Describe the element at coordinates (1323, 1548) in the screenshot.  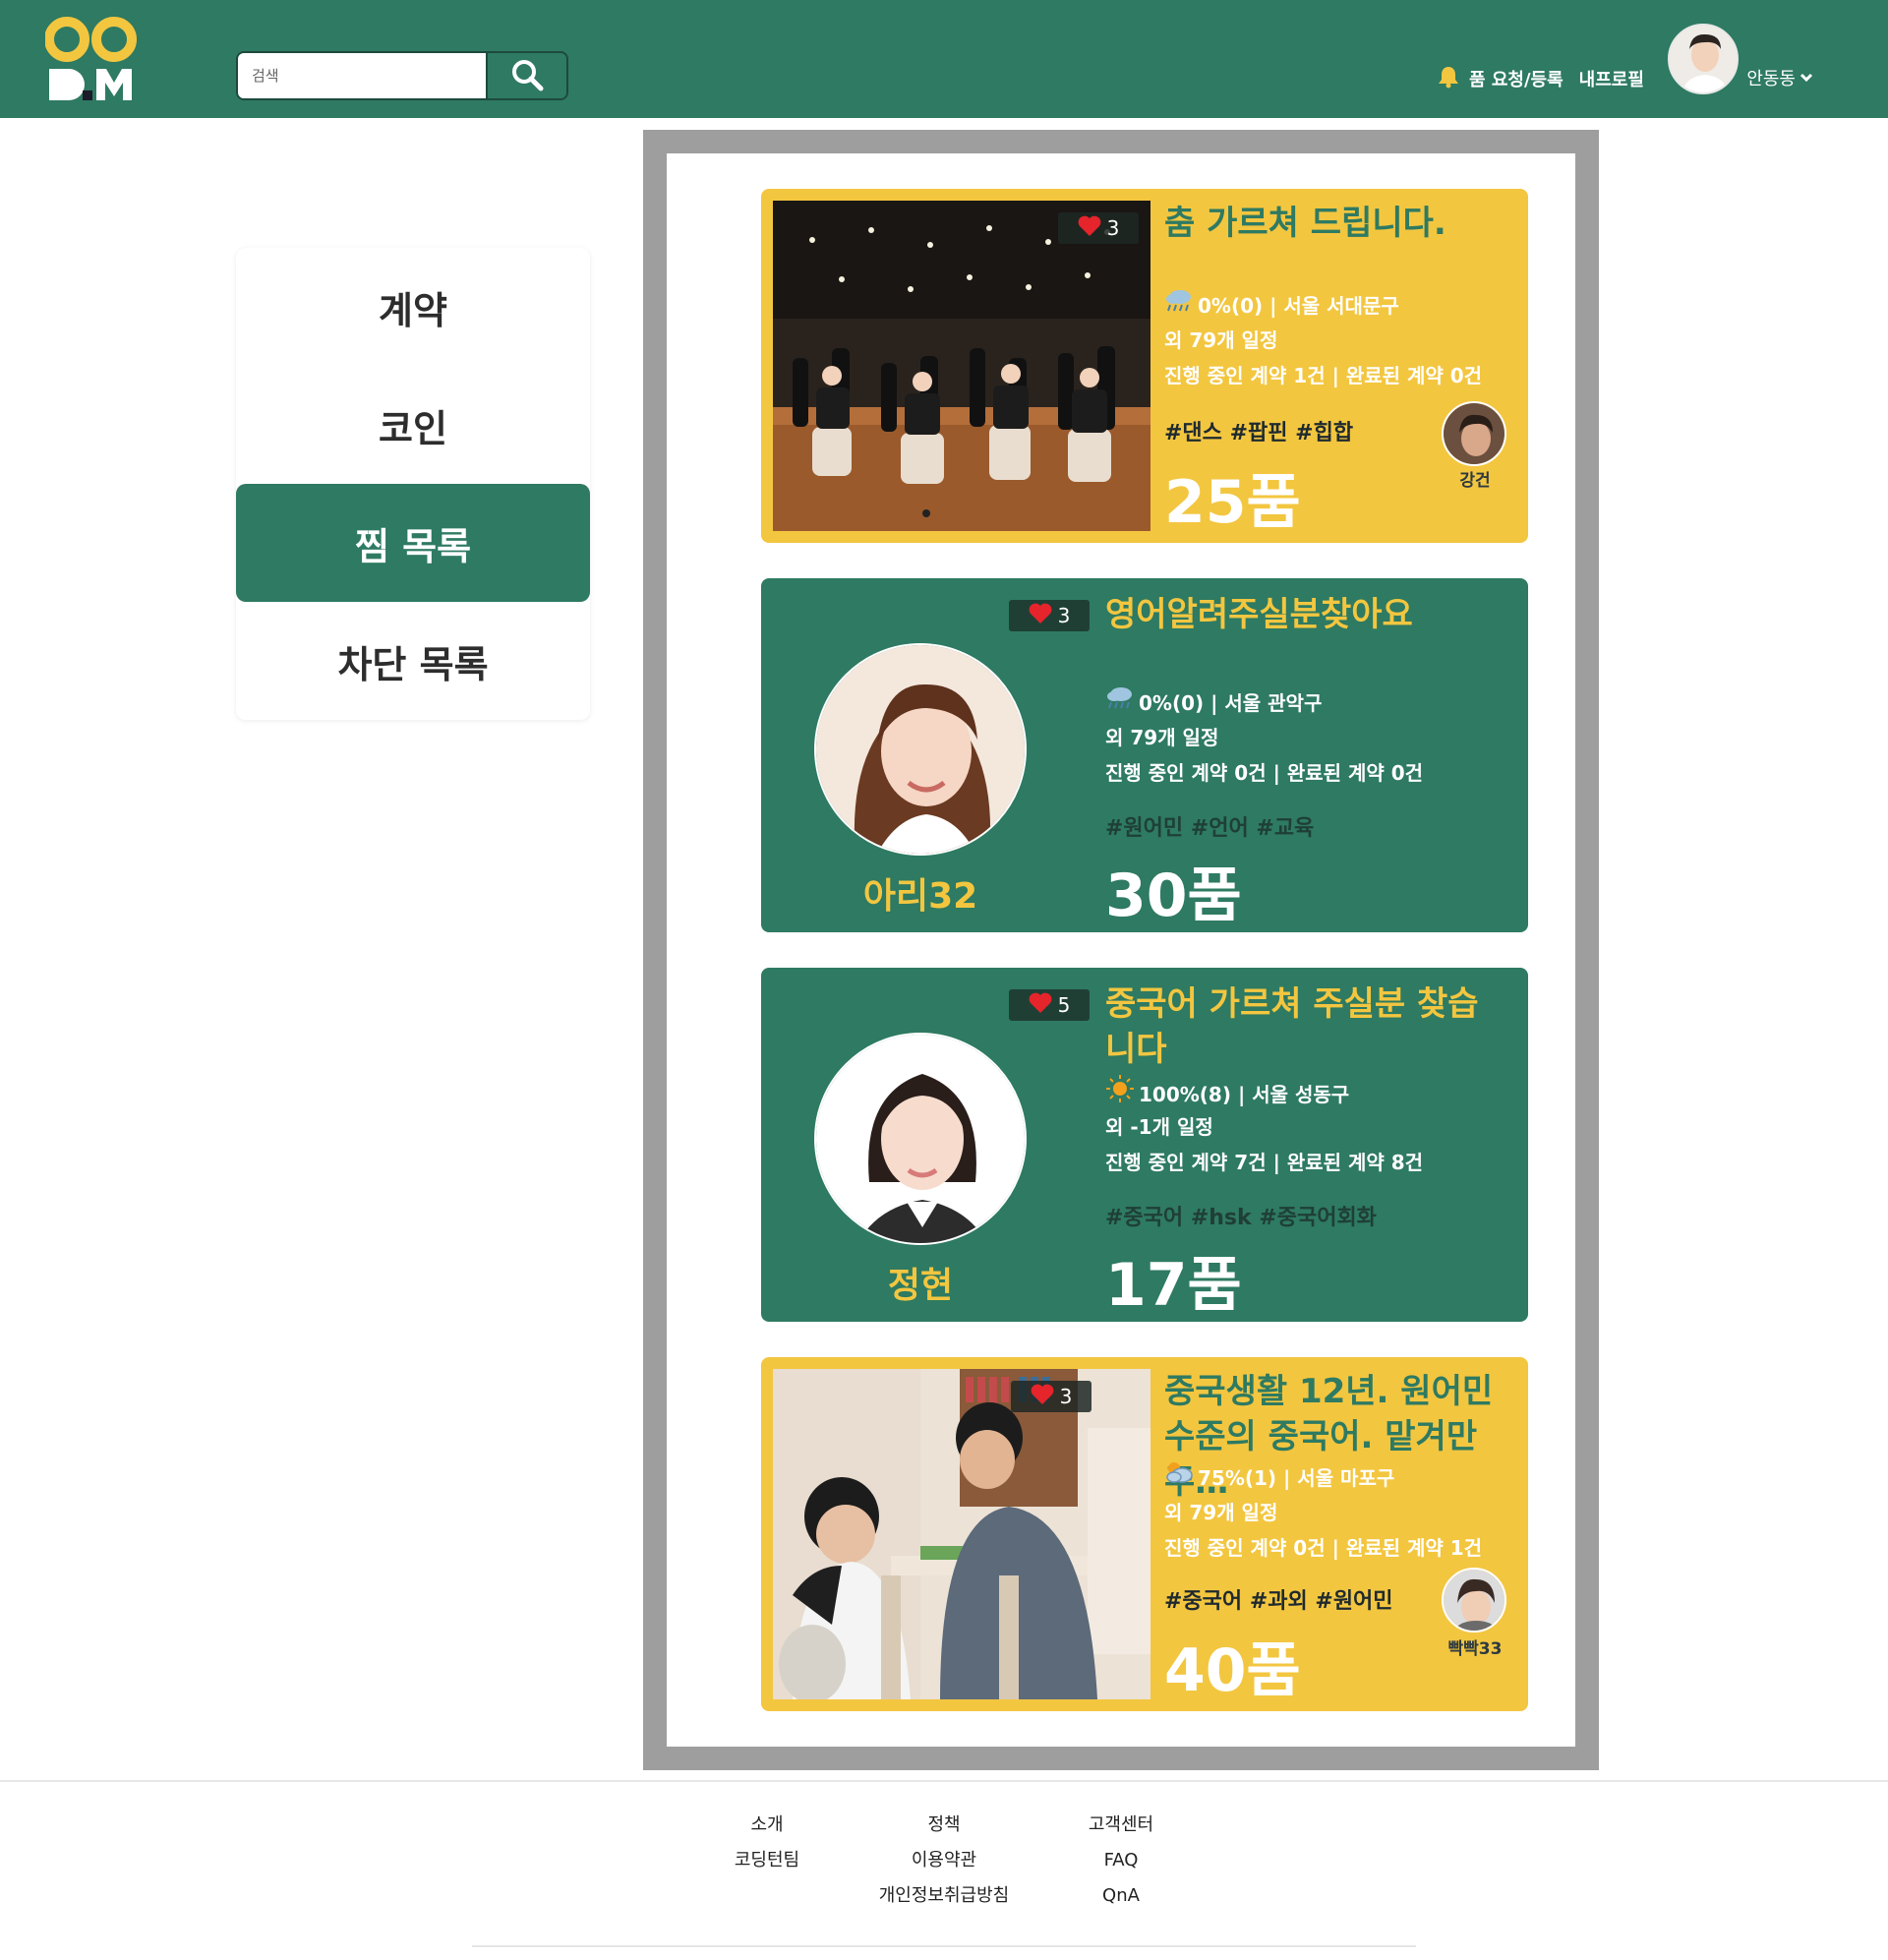
I see `contract-stats: 진행 중인 계약 0건 | 완료된 계약 1건` at that location.